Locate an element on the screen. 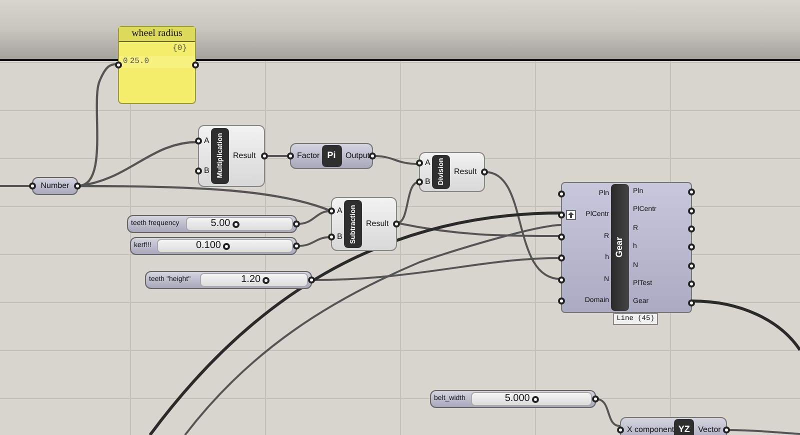 This screenshot has height=435, width=800. component-node: Factor Pi Output is located at coordinates (331, 156).